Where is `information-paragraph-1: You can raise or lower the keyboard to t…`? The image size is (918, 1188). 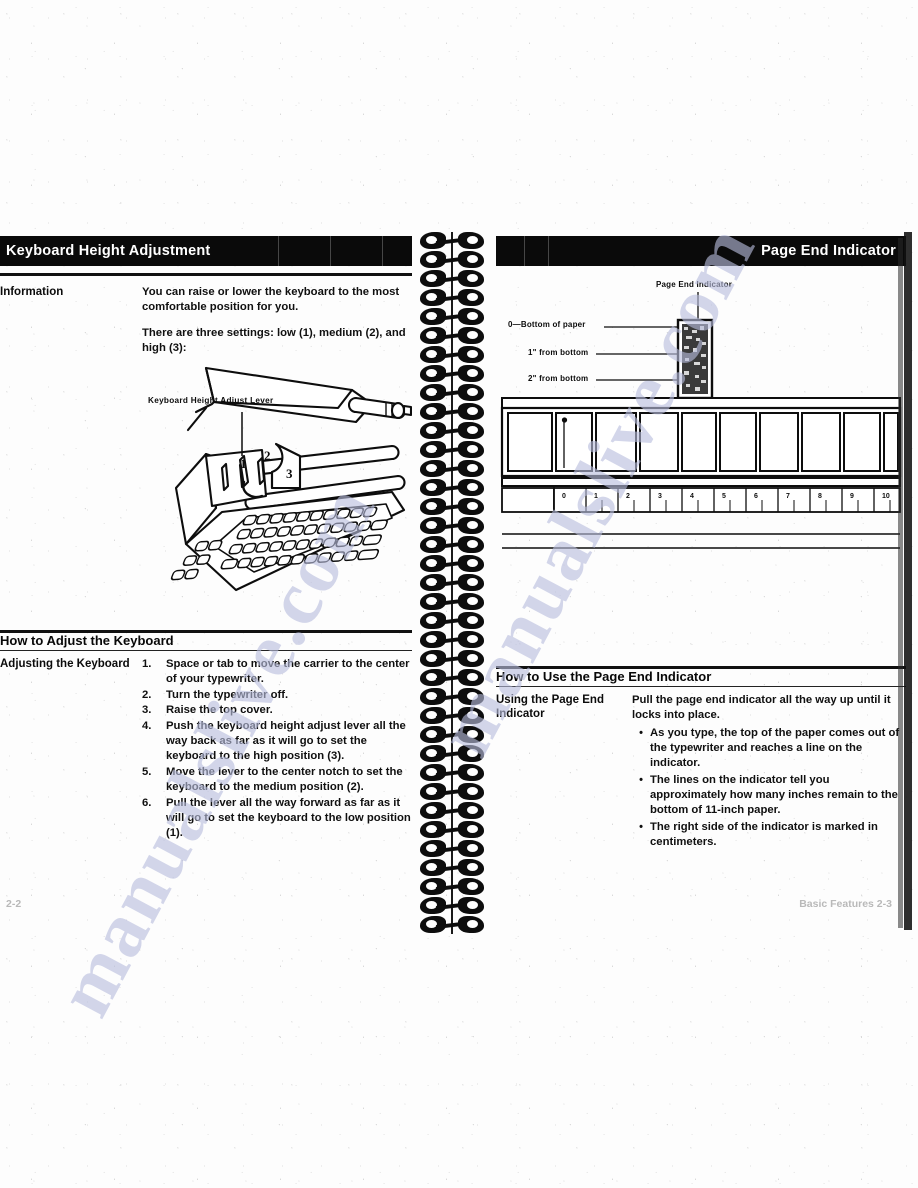
information-paragraph-1: You can raise or lower the keyboard to t… is located at coordinates (271, 299).